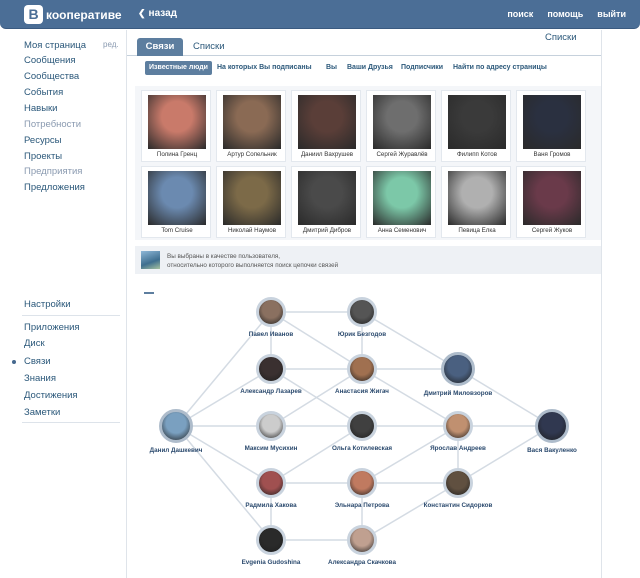  I want to click on person-card: Филипп Котов, so click(476, 126).